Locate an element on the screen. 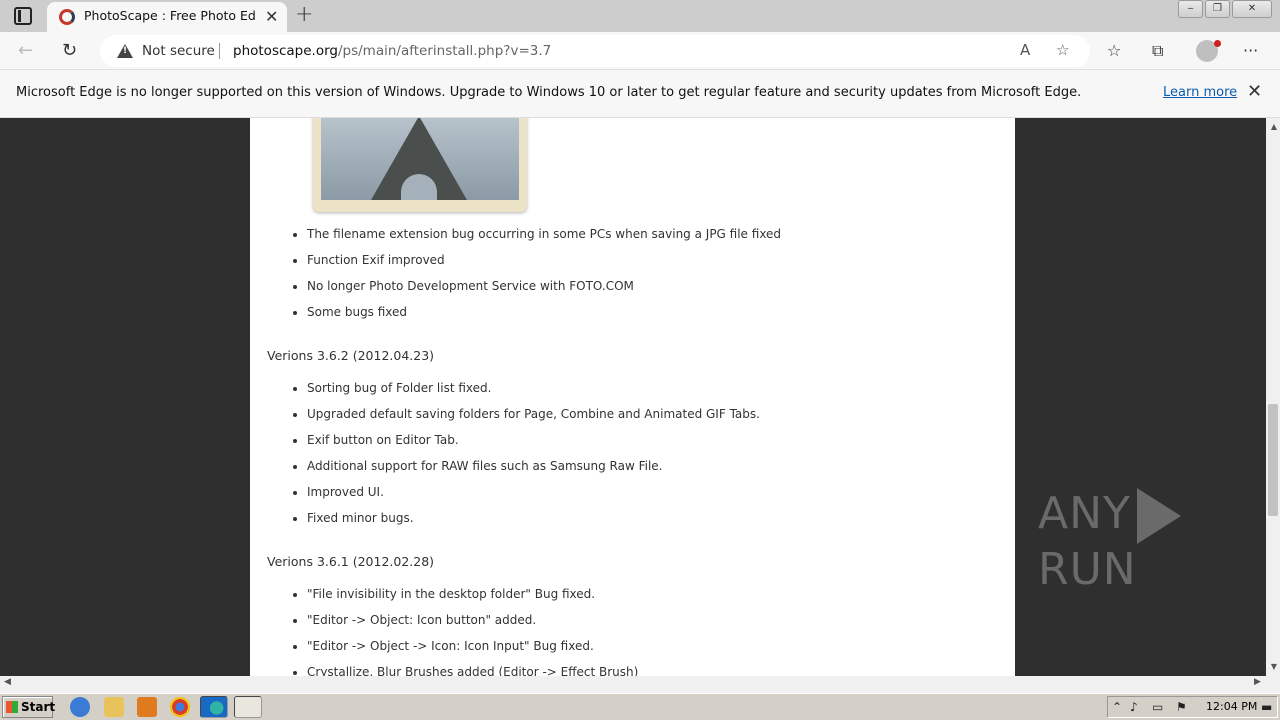 This screenshot has height=720, width=1280. minimize-button: ‒ is located at coordinates (1190, 9).